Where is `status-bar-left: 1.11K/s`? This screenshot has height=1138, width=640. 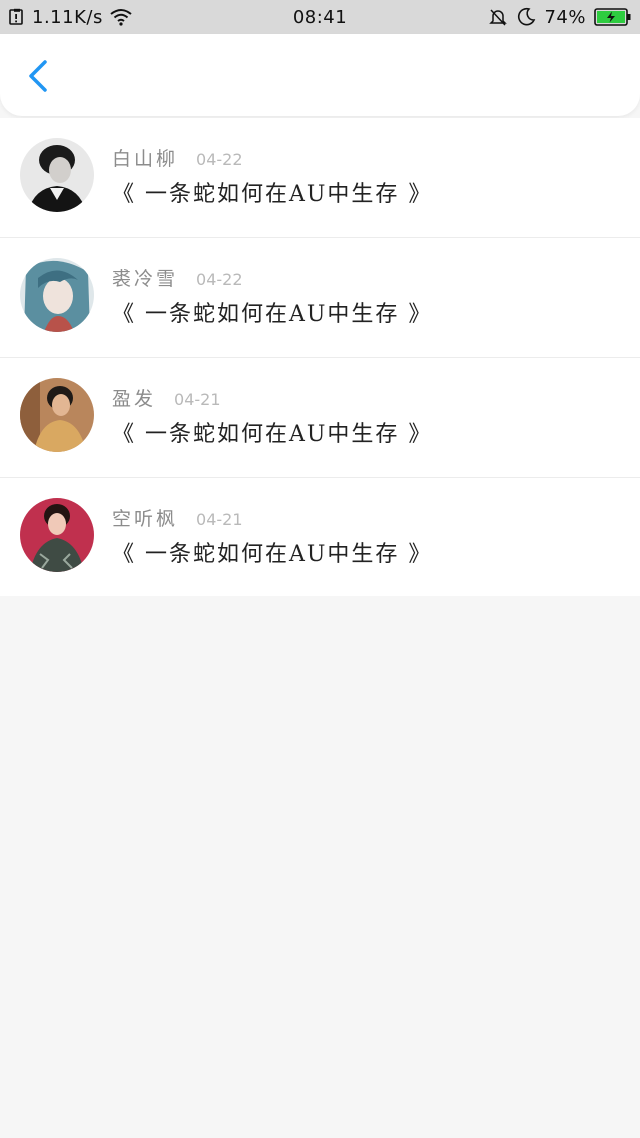 status-bar-left: 1.11K/s is located at coordinates (70, 17).